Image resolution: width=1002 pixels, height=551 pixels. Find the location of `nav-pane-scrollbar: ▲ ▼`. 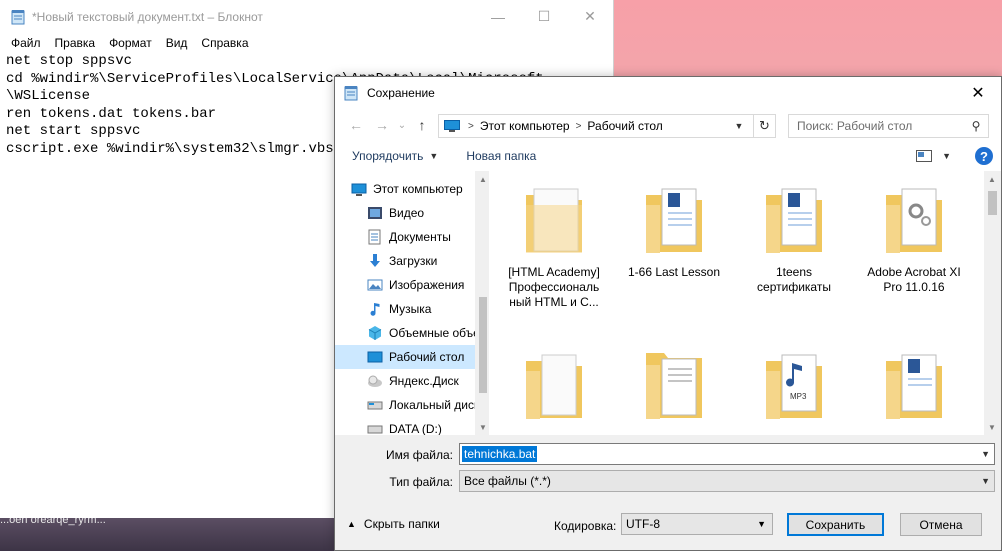

nav-pane-scrollbar: ▲ ▼ is located at coordinates (482, 303).